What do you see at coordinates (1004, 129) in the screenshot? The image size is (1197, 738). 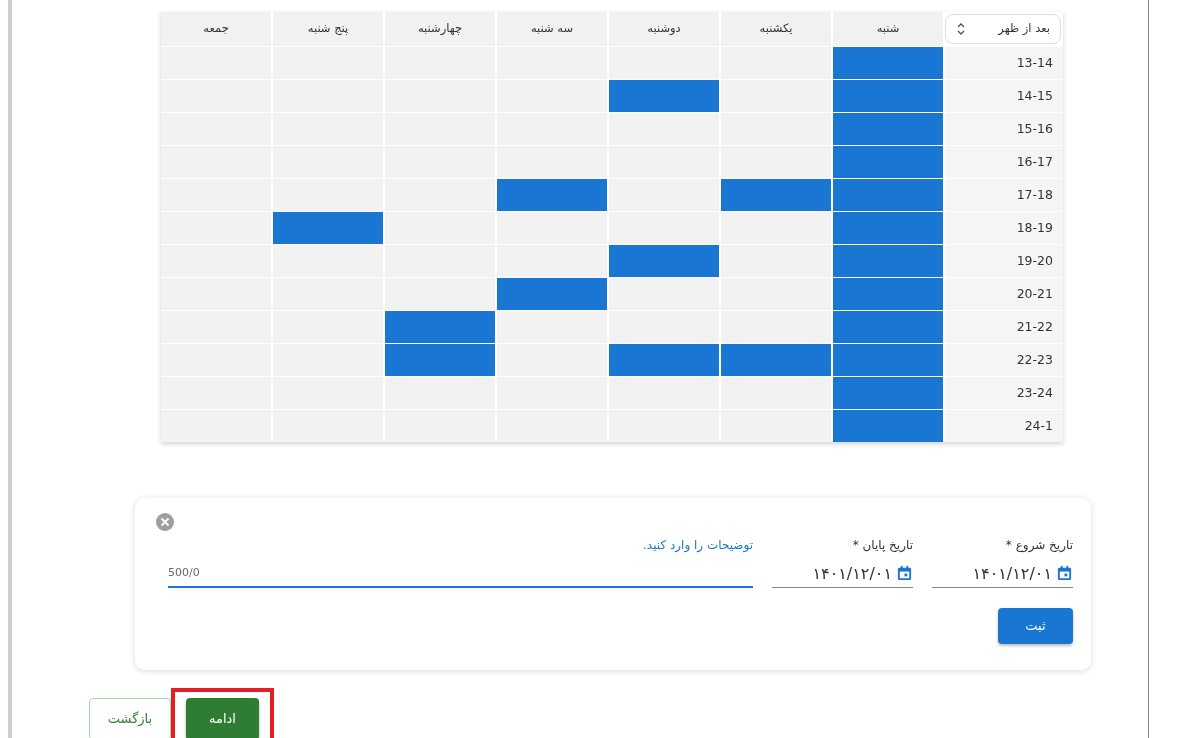 I see `time-cell: 15-16` at bounding box center [1004, 129].